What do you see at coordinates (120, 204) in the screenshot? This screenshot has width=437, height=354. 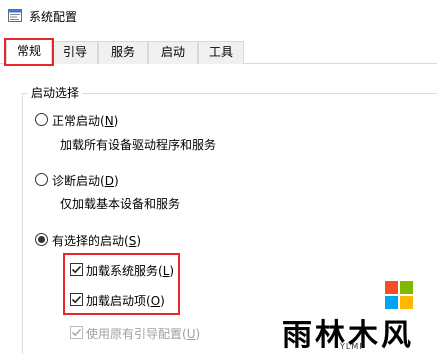 I see `diagnostic-startup-description: 仅加载基本设备和服务` at bounding box center [120, 204].